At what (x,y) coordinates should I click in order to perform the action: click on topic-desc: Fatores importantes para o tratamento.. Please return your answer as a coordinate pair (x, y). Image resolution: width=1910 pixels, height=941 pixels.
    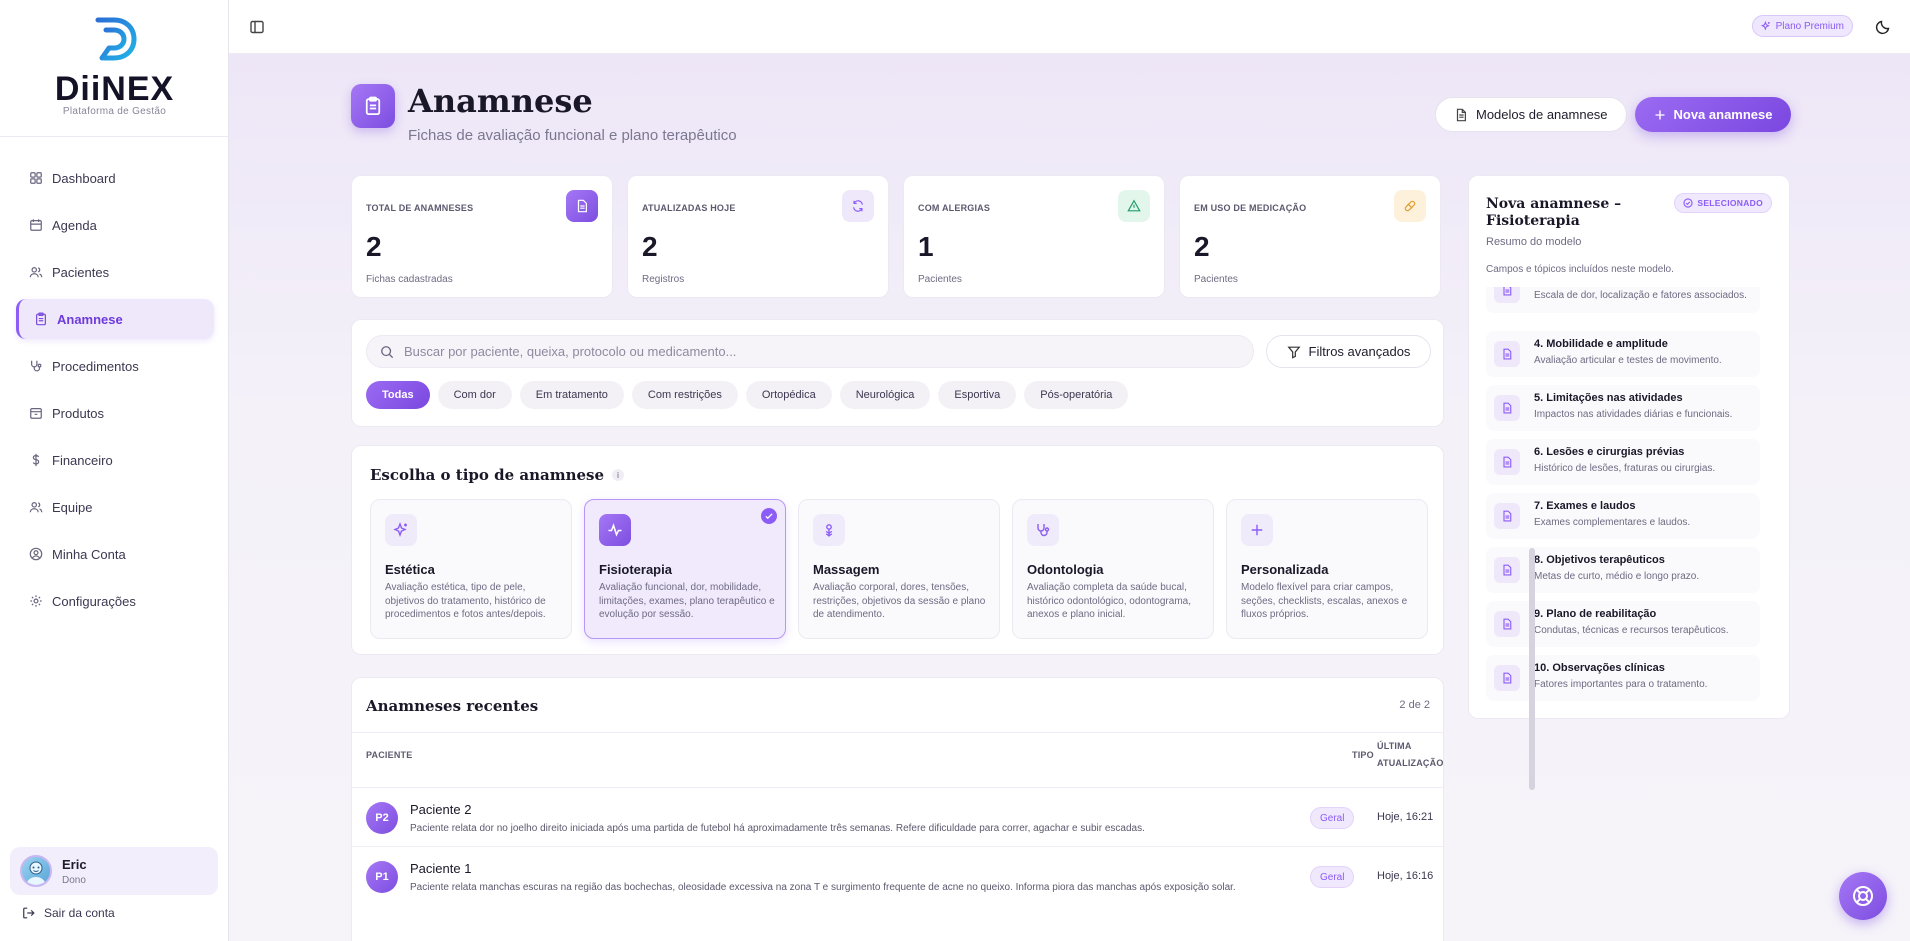
    Looking at the image, I should click on (1621, 684).